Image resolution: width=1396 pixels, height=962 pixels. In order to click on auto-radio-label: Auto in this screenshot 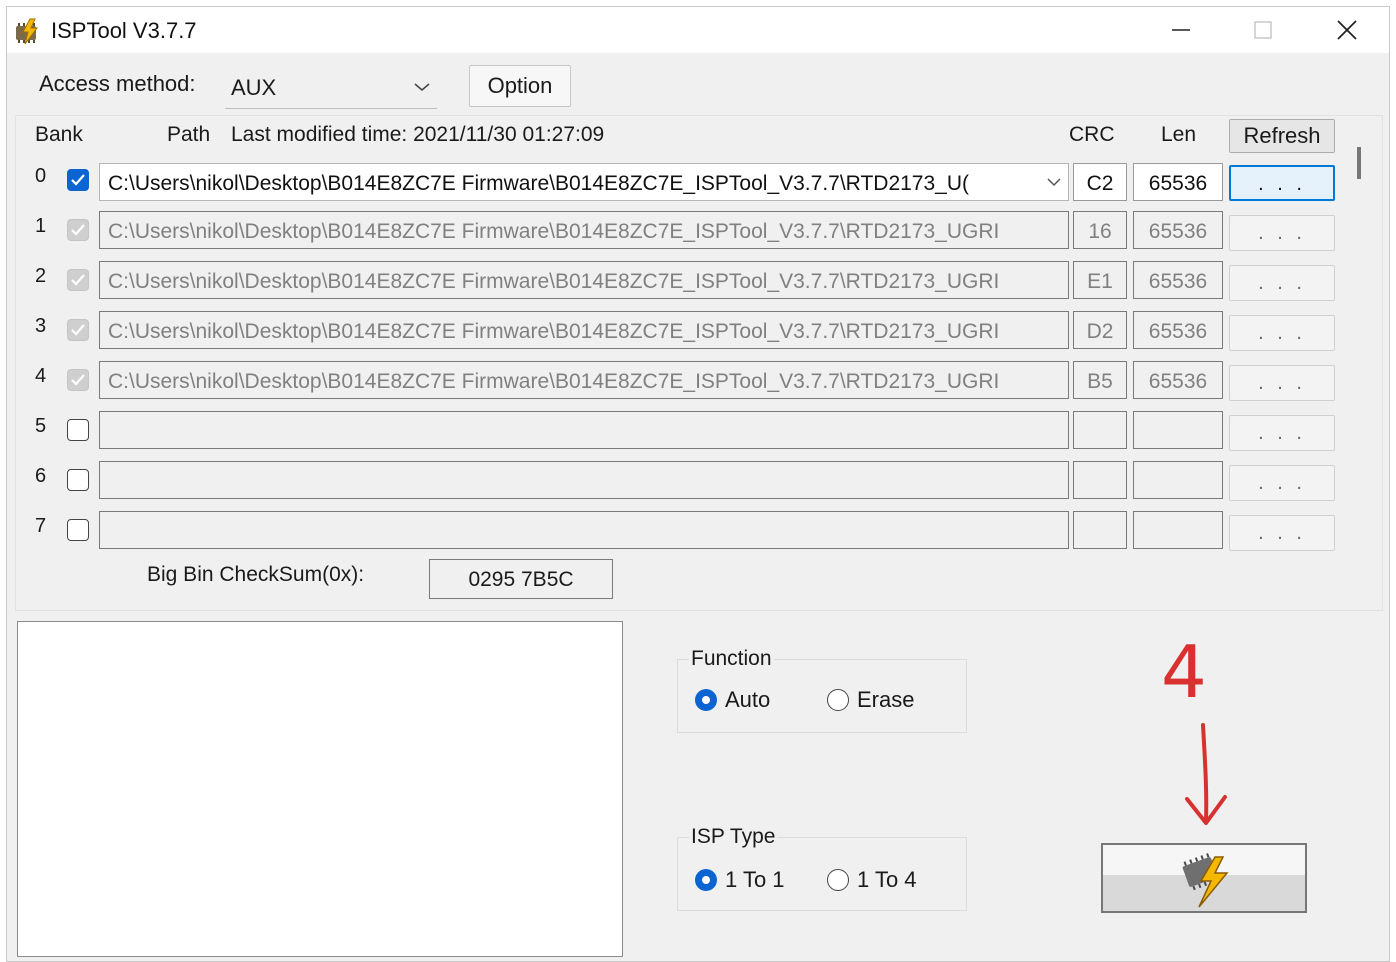, I will do `click(747, 700)`.